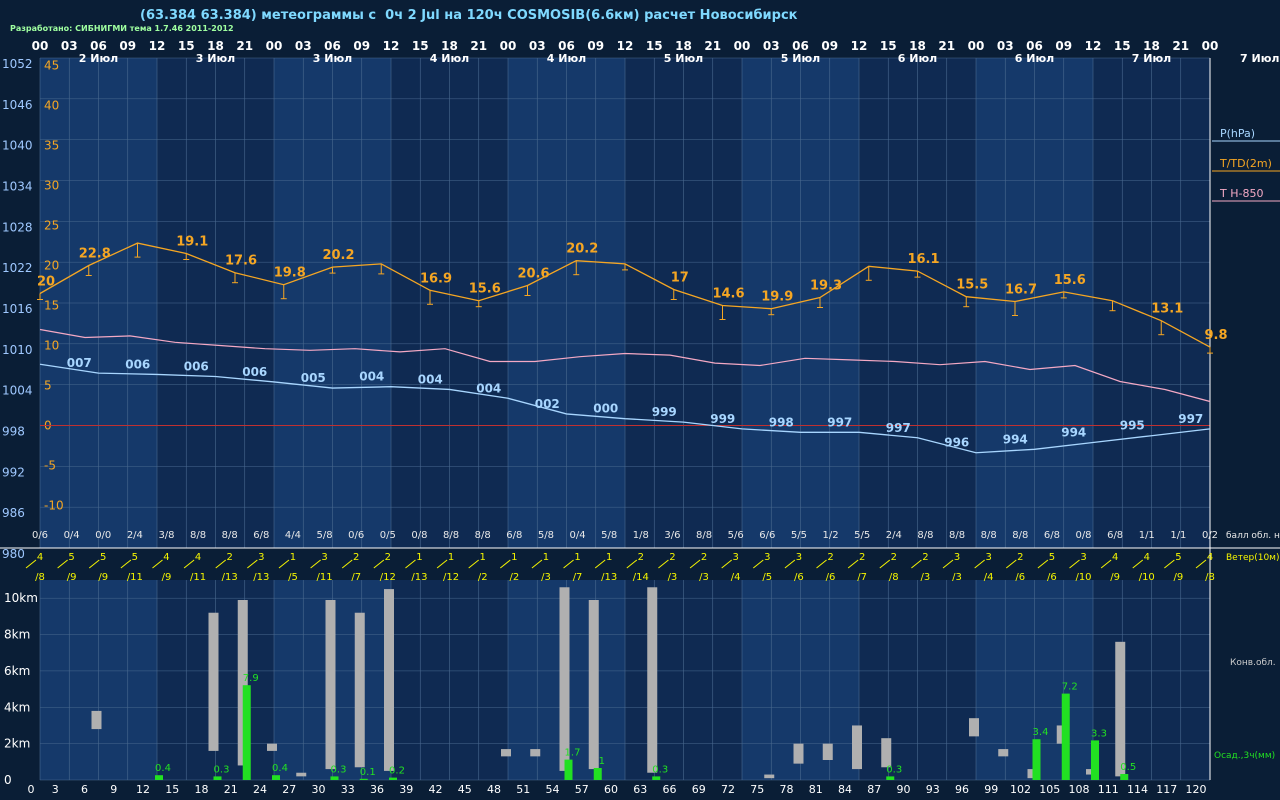 The height and width of the screenshot is (800, 1280). Describe the element at coordinates (1021, 290) in the screenshot. I see `temp-label: 16.7` at that location.